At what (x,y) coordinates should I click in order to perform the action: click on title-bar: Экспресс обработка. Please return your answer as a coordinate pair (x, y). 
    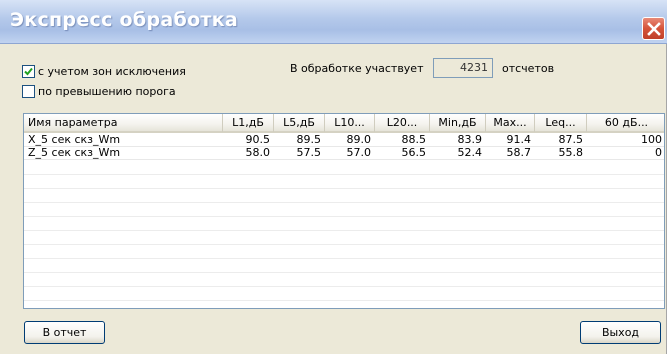
    Looking at the image, I should click on (333, 22).